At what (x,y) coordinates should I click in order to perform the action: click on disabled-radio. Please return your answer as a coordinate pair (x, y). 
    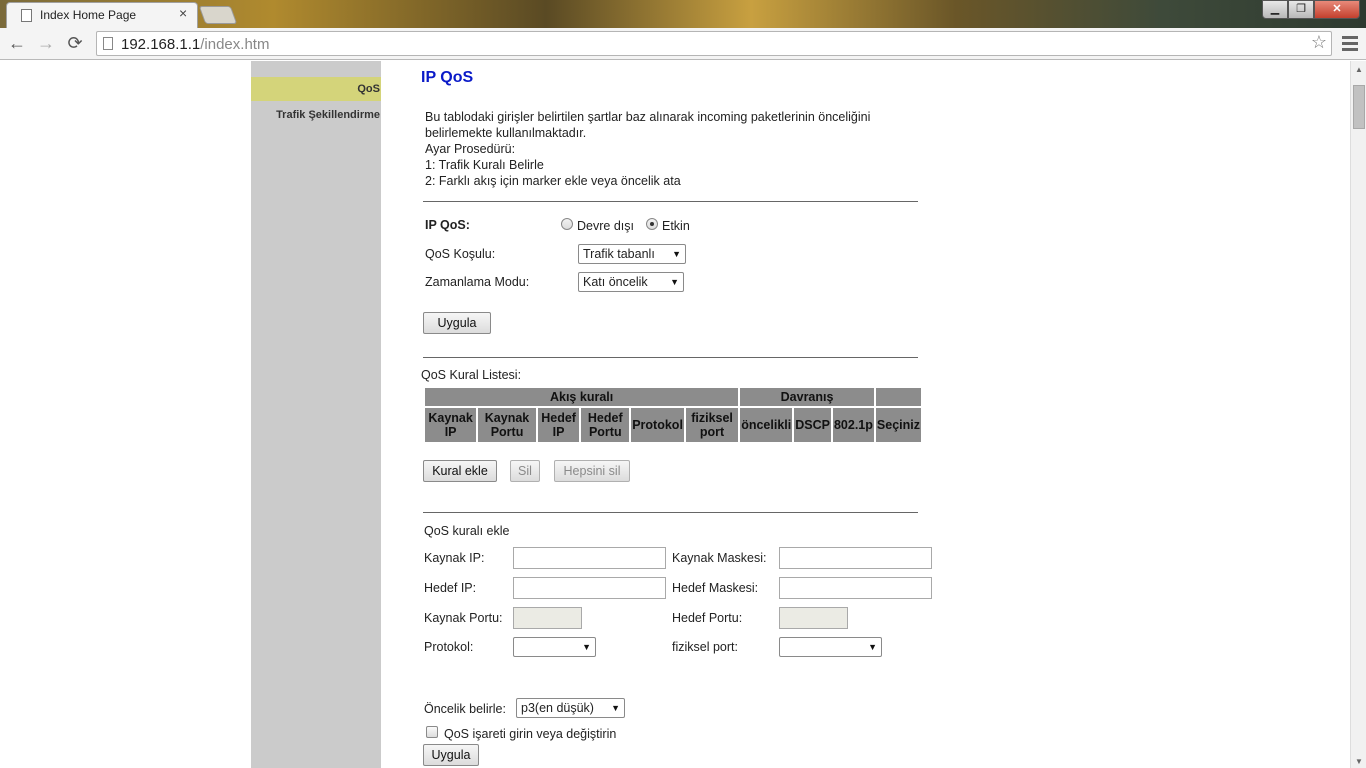
    Looking at the image, I should click on (567, 224).